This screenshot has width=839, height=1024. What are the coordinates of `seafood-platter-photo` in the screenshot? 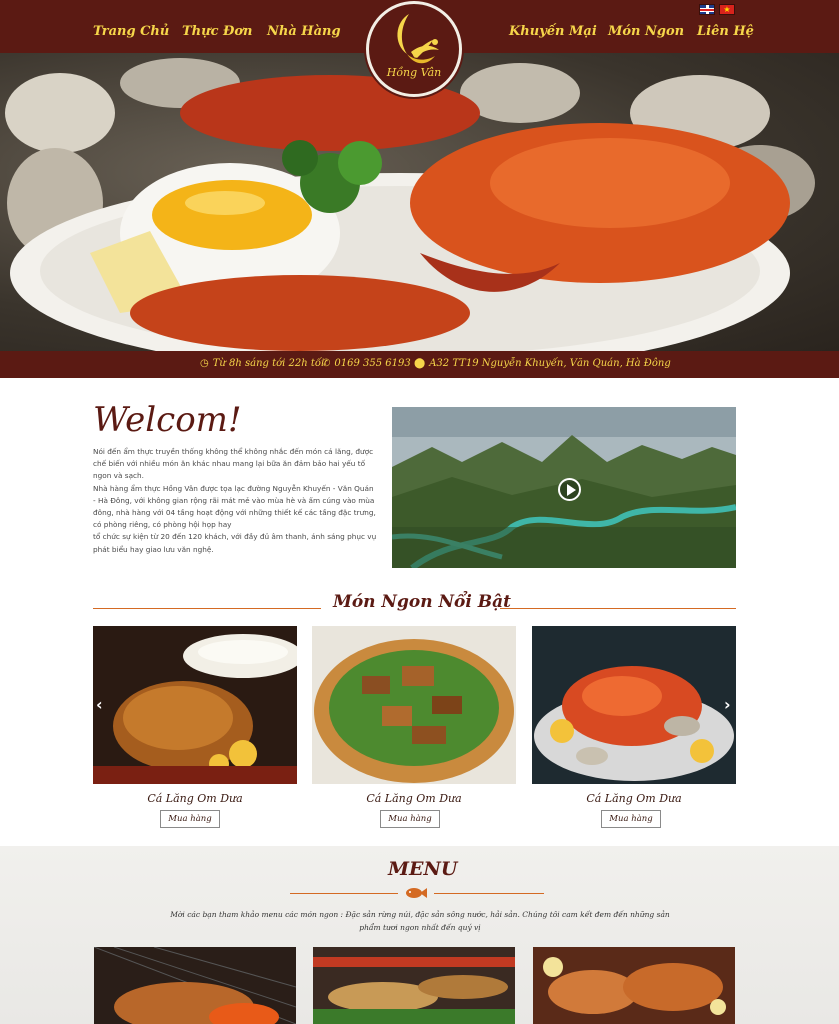 It's located at (634, 705).